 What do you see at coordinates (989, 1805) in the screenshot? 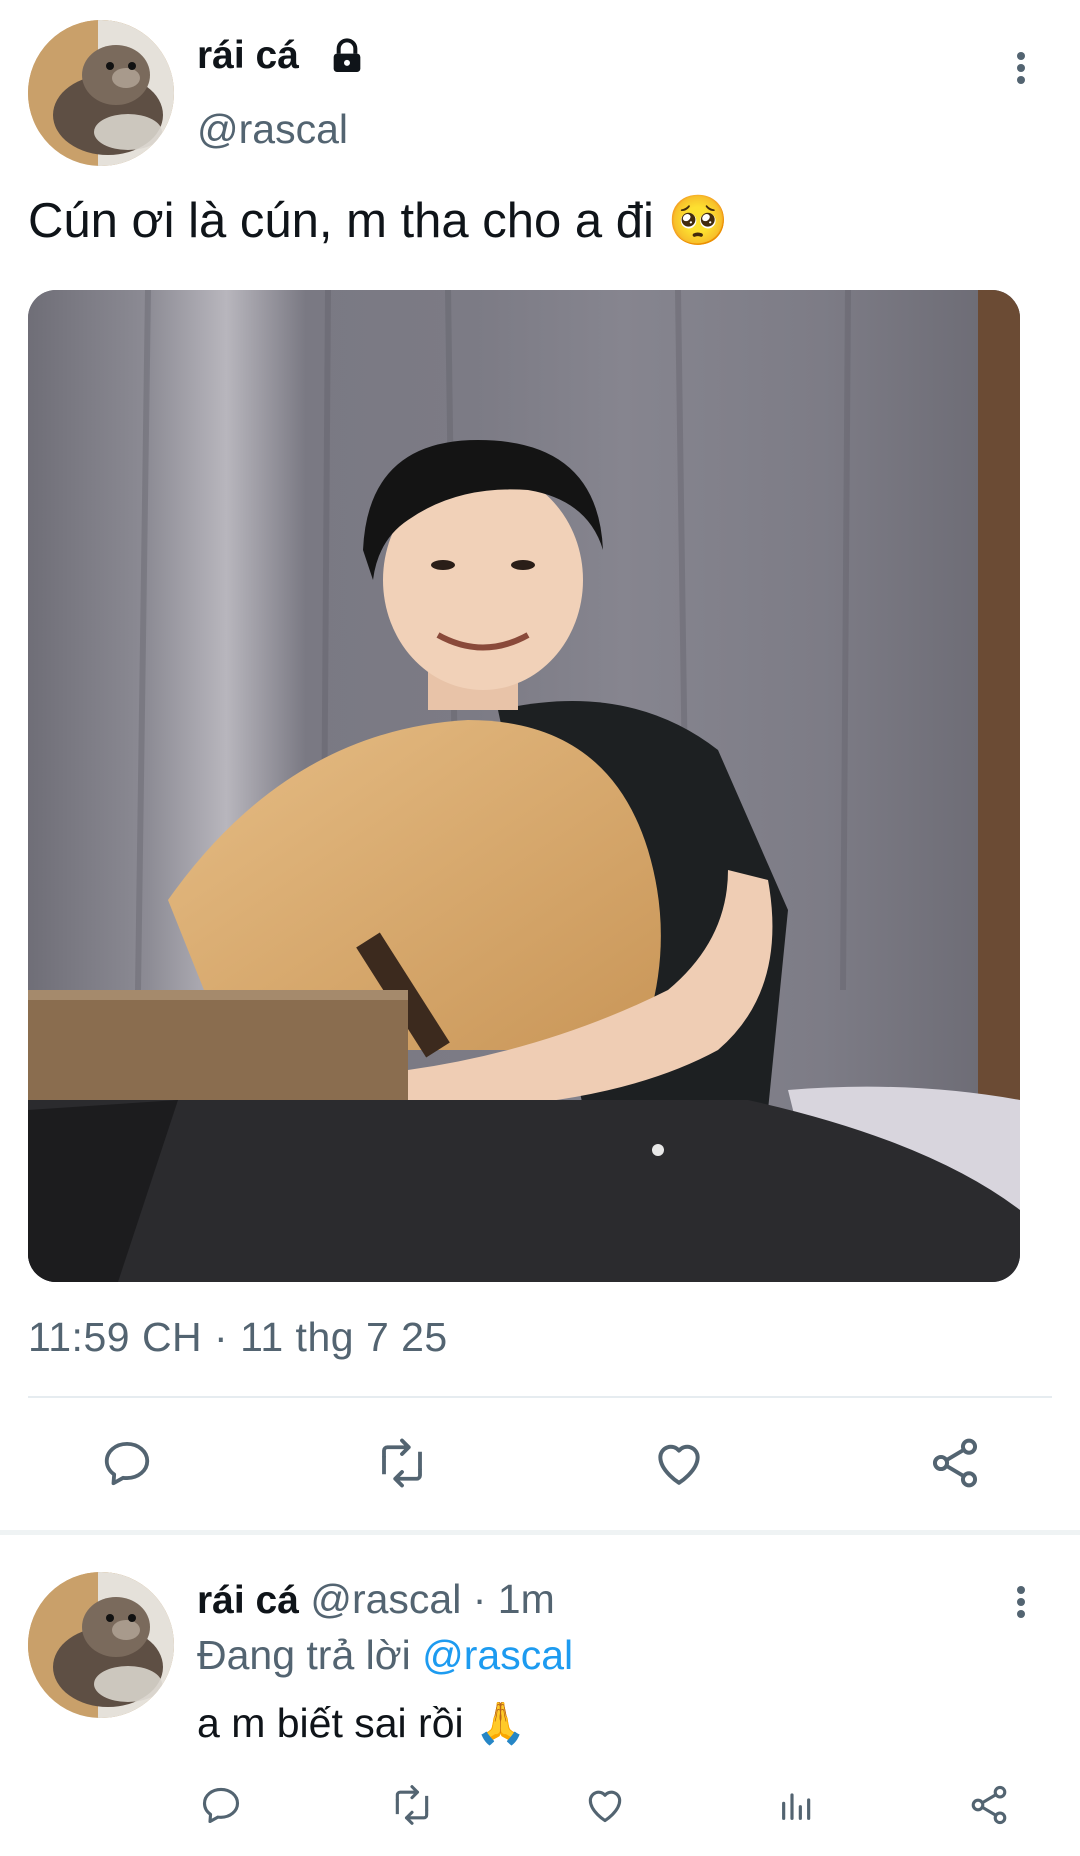
I see `reply-share-icon` at bounding box center [989, 1805].